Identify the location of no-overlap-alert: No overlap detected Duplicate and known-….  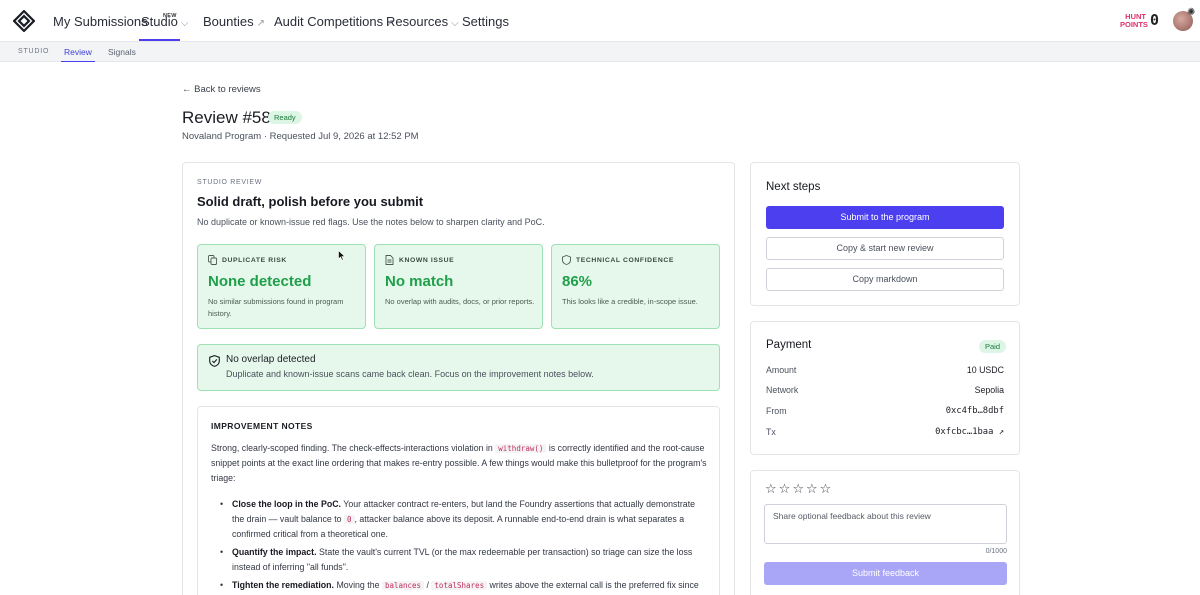
(458, 367).